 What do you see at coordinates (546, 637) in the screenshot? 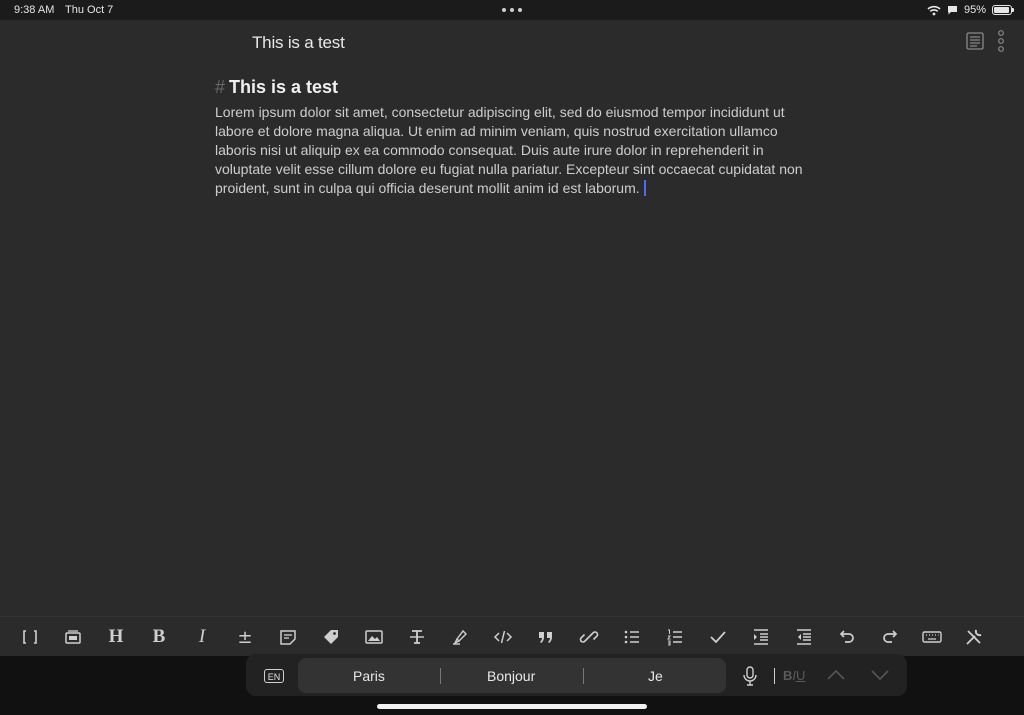
I see `quote-icon` at bounding box center [546, 637].